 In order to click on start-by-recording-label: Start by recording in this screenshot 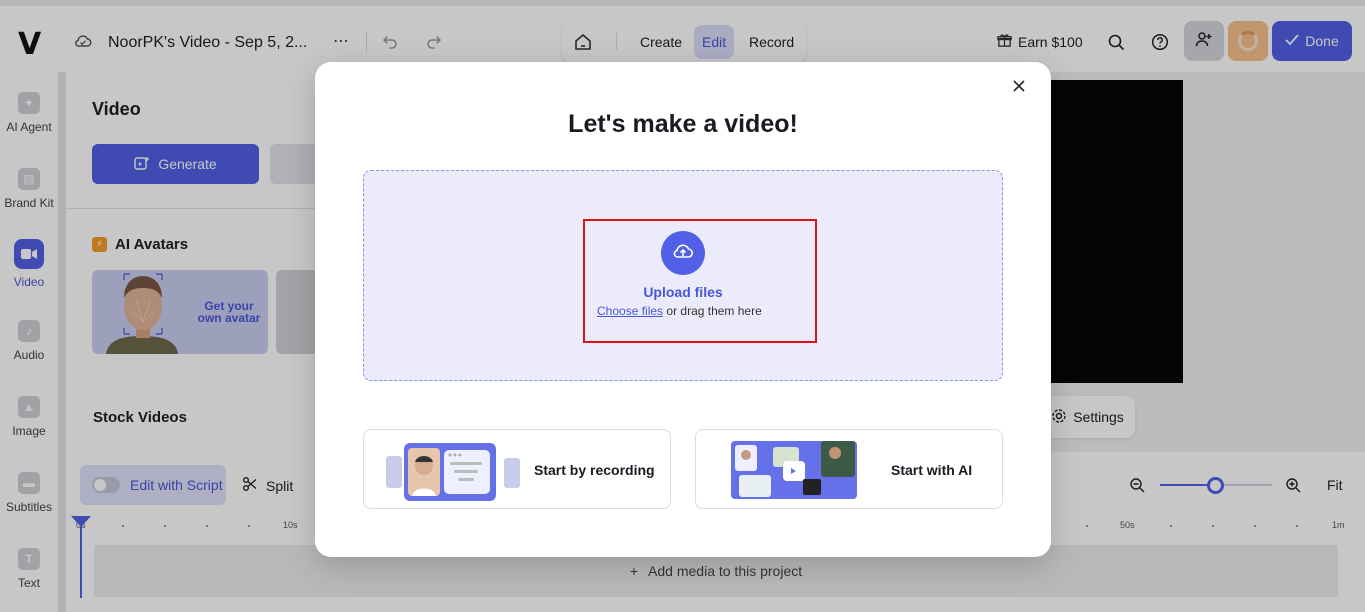, I will do `click(594, 470)`.